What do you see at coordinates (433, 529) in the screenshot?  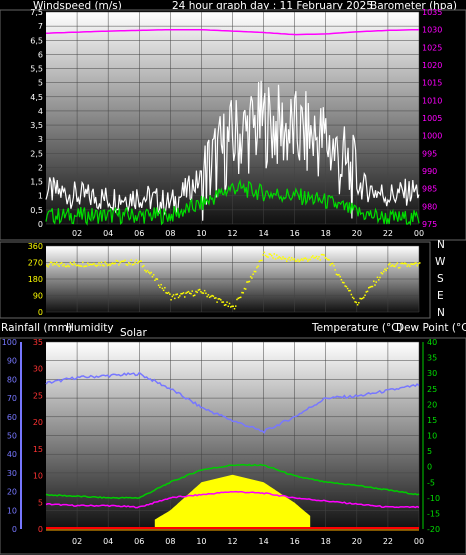 I see `temp-y-tick: -20` at bounding box center [433, 529].